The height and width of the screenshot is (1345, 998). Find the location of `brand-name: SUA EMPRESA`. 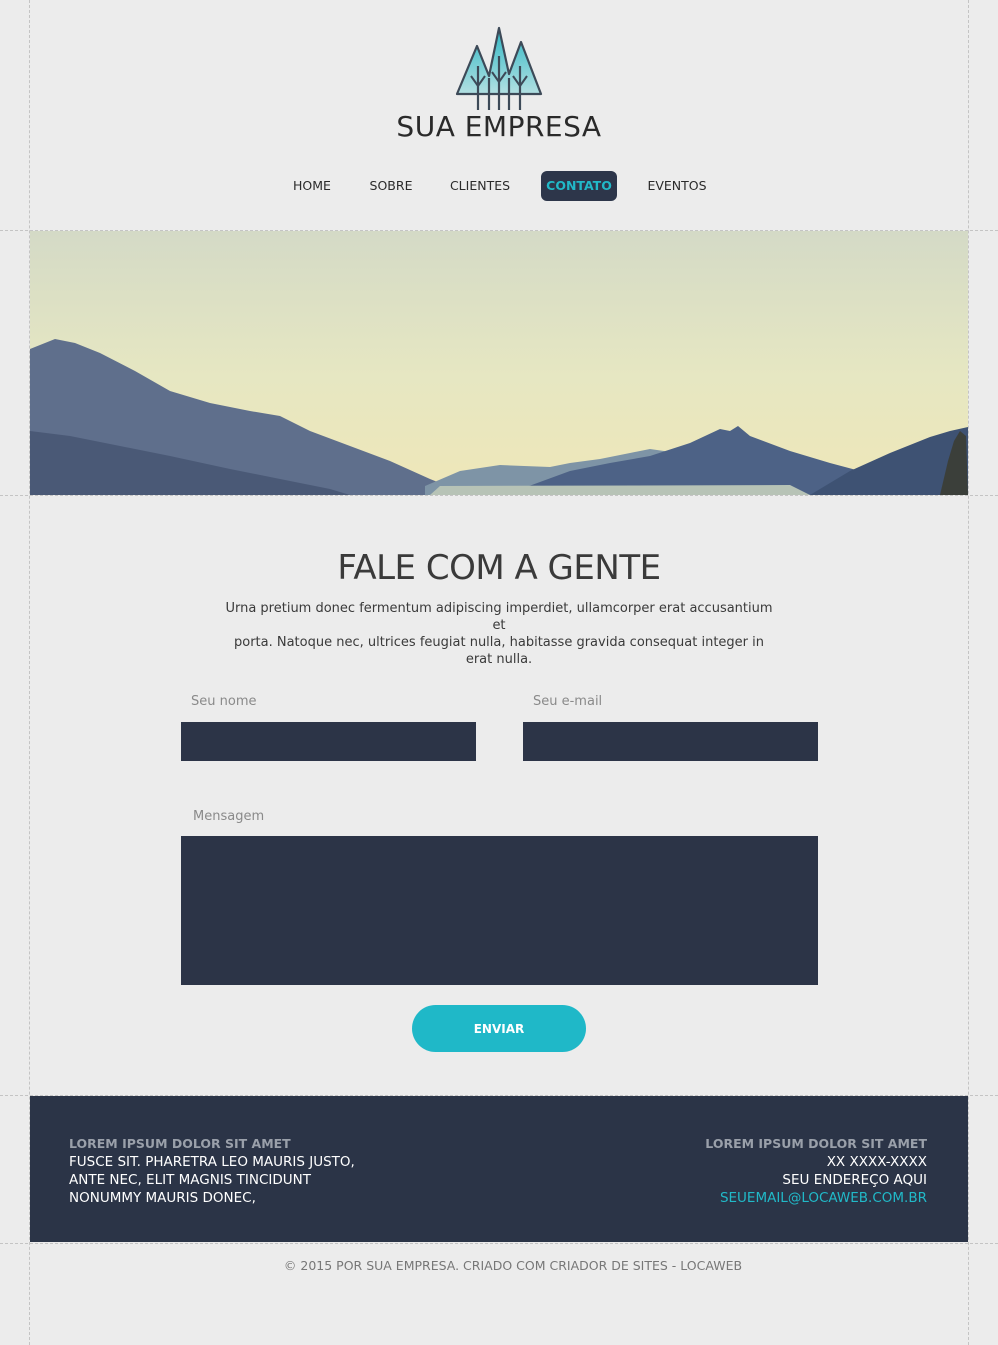

brand-name: SUA EMPRESA is located at coordinates (499, 126).